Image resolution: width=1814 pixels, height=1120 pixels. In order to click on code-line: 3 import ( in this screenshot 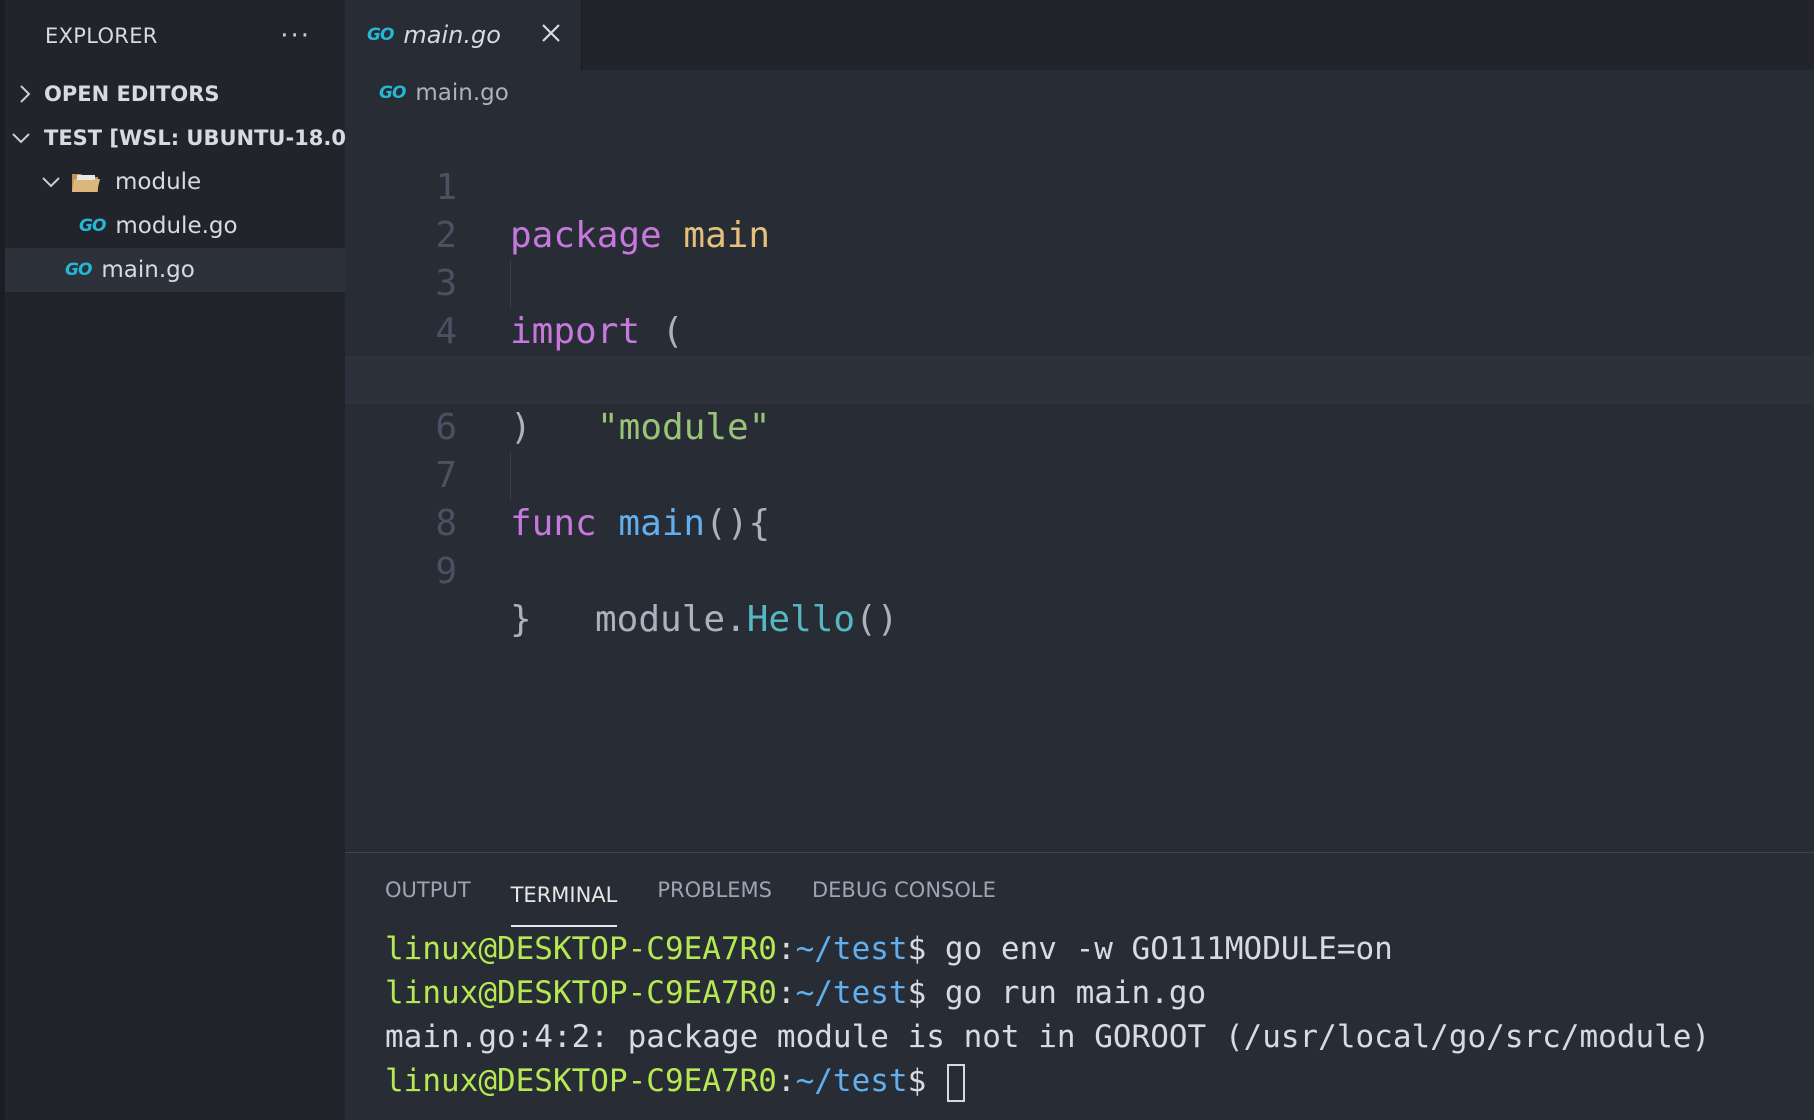, I will do `click(1079, 282)`.